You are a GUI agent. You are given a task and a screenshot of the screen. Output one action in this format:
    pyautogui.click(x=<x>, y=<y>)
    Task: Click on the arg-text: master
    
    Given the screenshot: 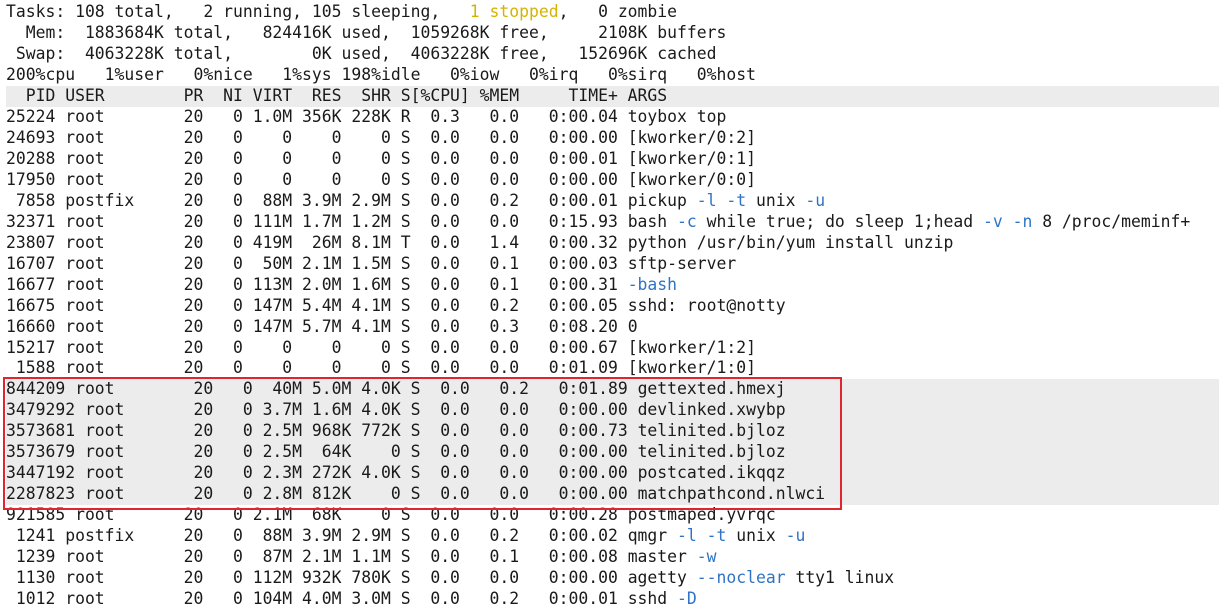 What is the action you would take?
    pyautogui.click(x=662, y=557)
    